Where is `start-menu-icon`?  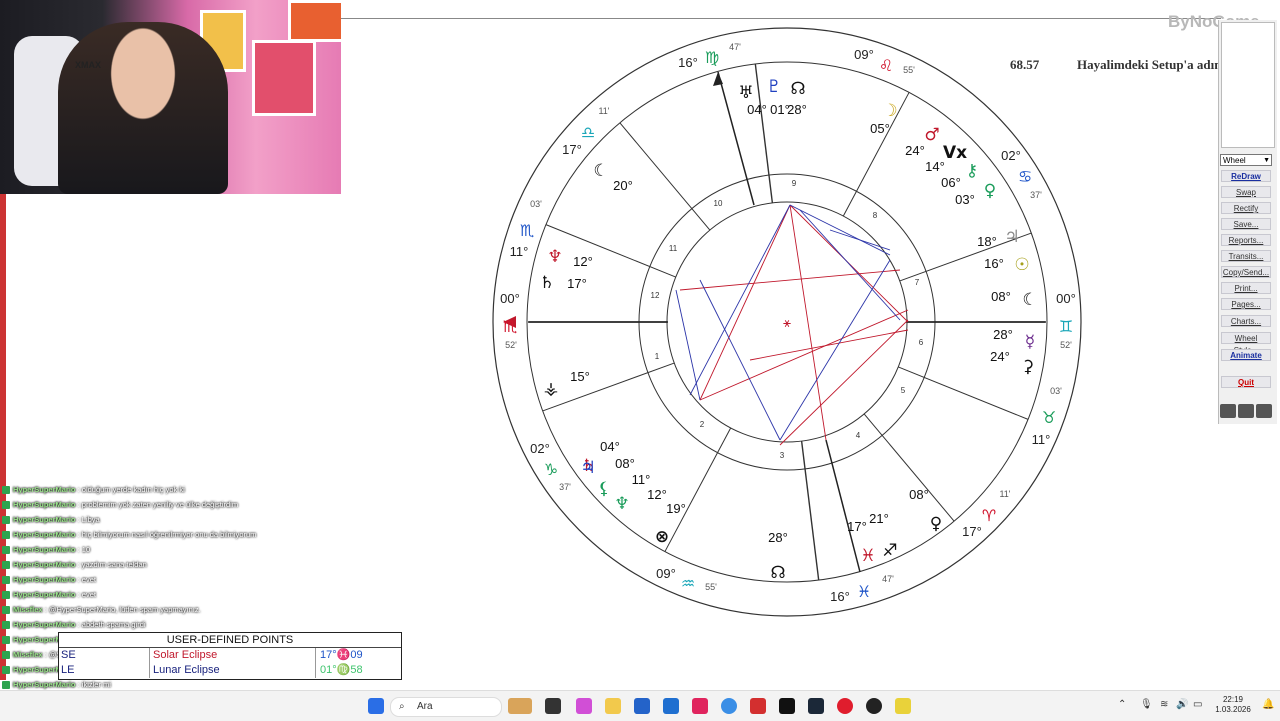
start-menu-icon is located at coordinates (376, 706).